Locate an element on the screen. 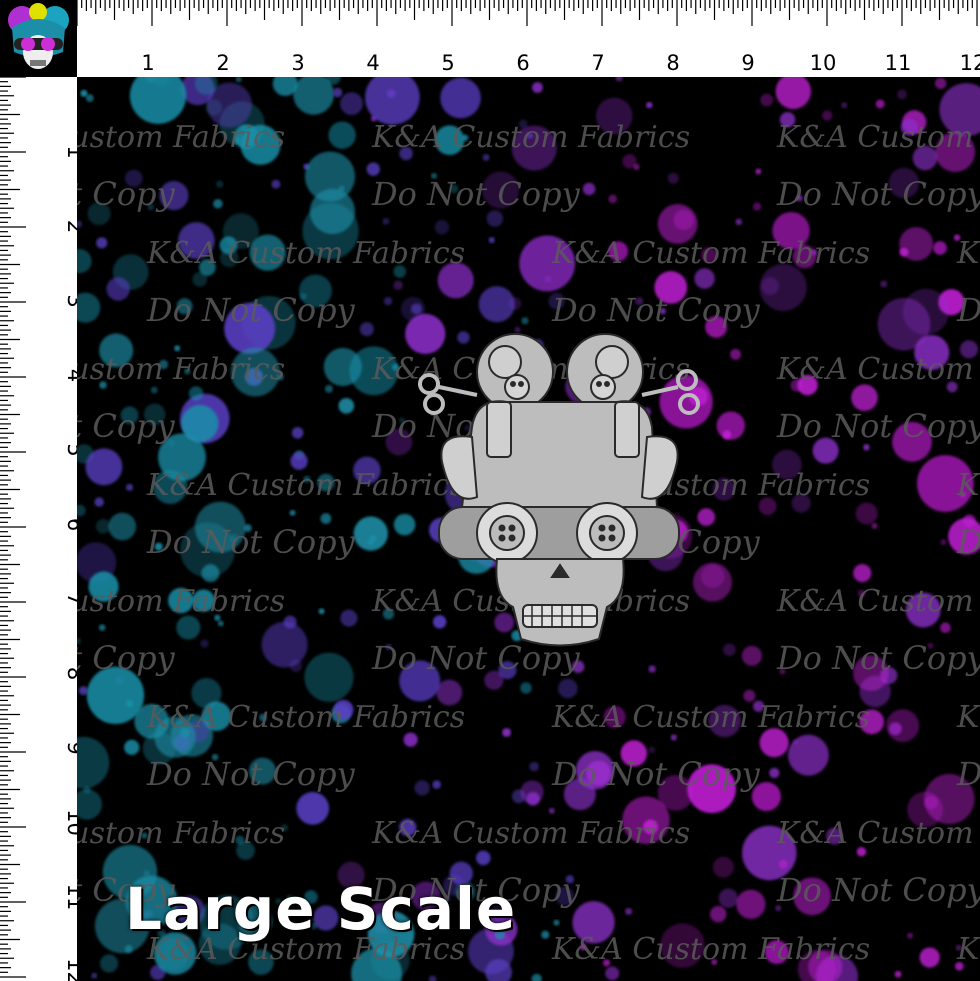 This screenshot has width=980, height=981. scale-label: Large Scale is located at coordinates (321, 909).